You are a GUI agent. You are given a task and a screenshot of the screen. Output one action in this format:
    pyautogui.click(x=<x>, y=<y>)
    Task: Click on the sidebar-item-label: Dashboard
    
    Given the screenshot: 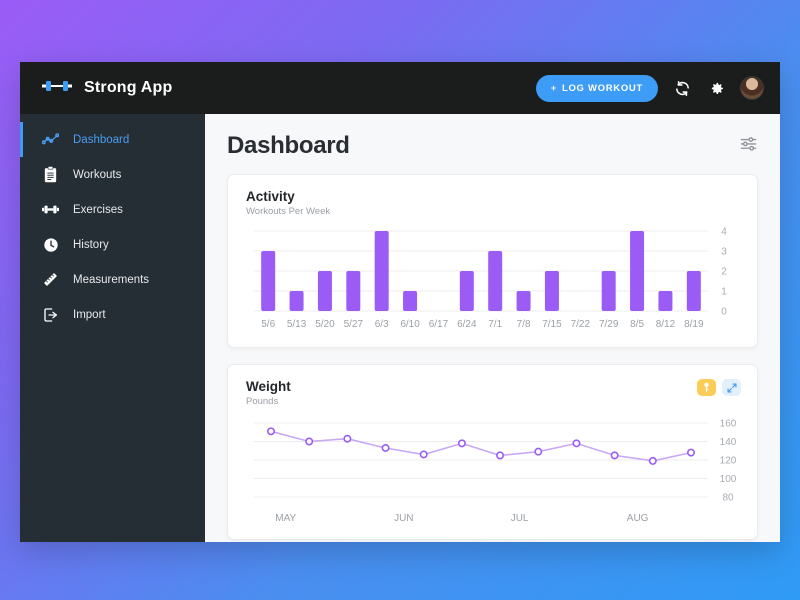 What is the action you would take?
    pyautogui.click(x=101, y=139)
    